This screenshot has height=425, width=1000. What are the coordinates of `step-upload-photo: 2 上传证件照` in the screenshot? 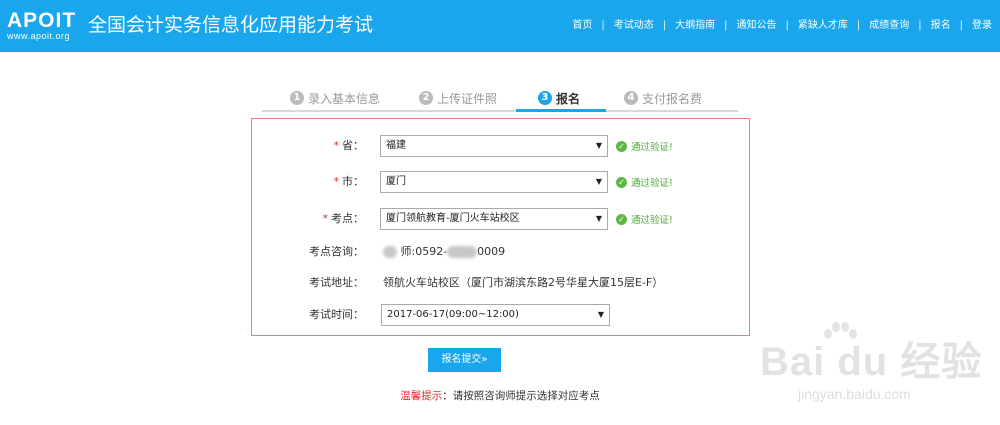 It's located at (458, 98).